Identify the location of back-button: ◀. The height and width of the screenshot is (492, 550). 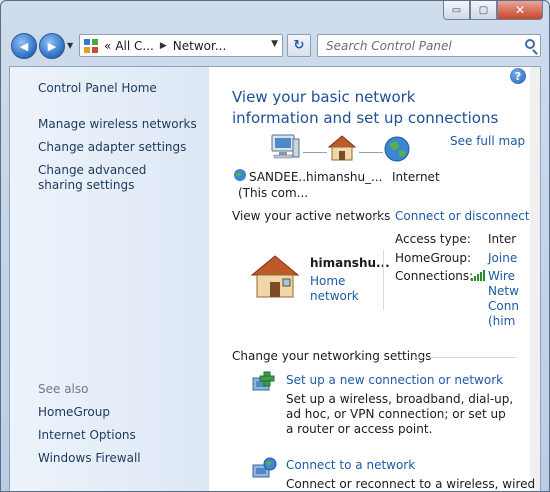
(24, 46).